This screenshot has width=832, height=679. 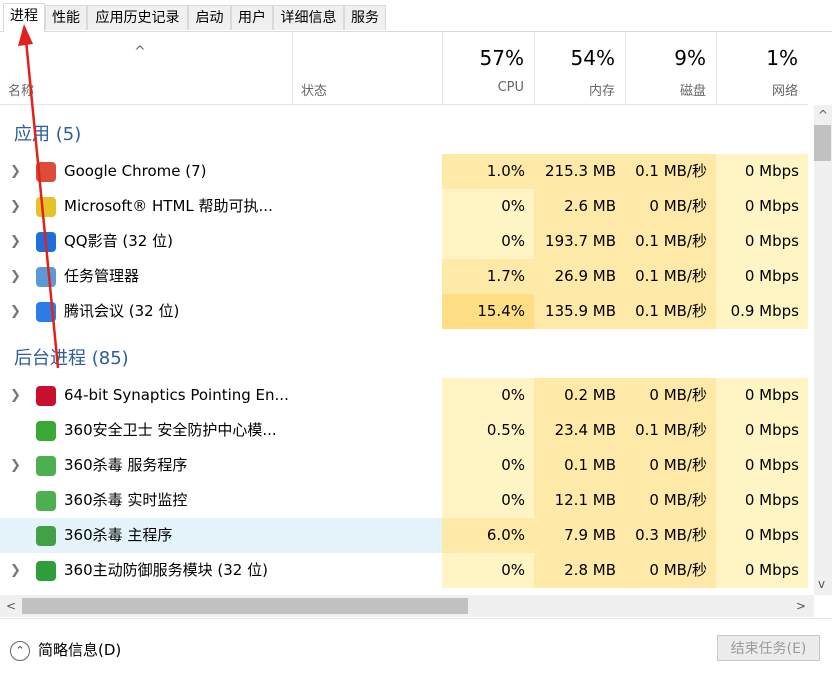 What do you see at coordinates (46, 172) in the screenshot?
I see `chrome-icon` at bounding box center [46, 172].